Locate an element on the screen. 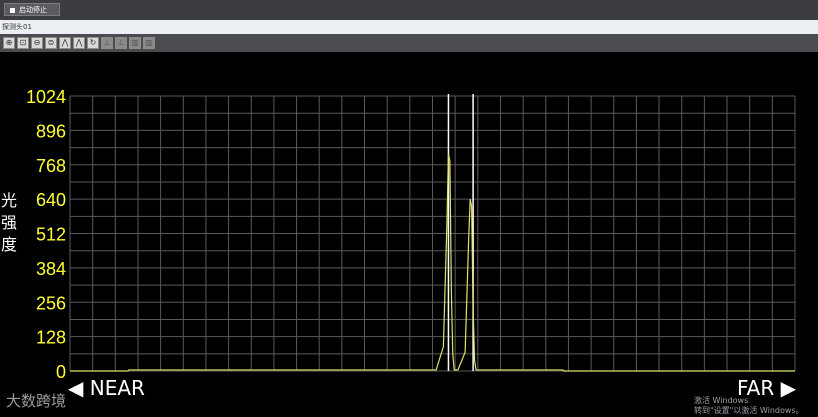 Image resolution: width=818 pixels, height=417 pixels. windows-activation-notice: 激活 Windows 转到"设置"以激活 Windows。 is located at coordinates (749, 406).